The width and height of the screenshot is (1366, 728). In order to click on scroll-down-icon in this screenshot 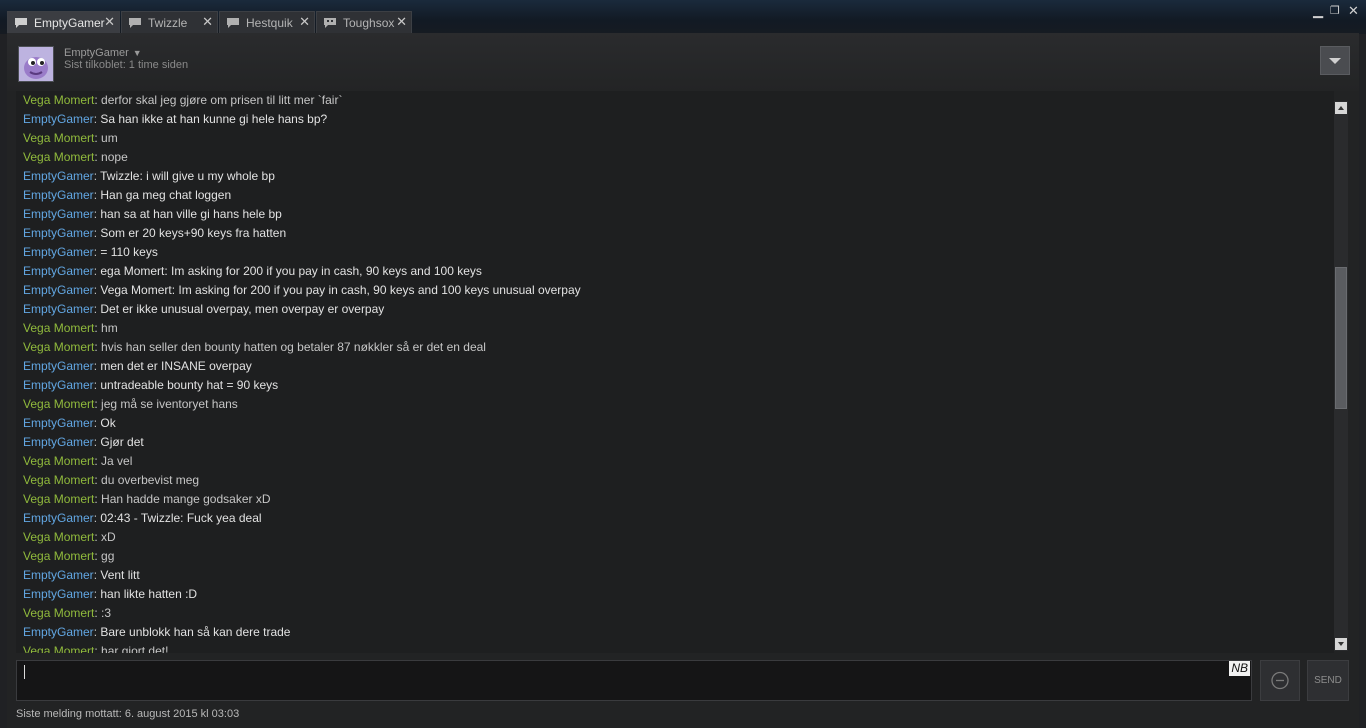, I will do `click(1341, 644)`.